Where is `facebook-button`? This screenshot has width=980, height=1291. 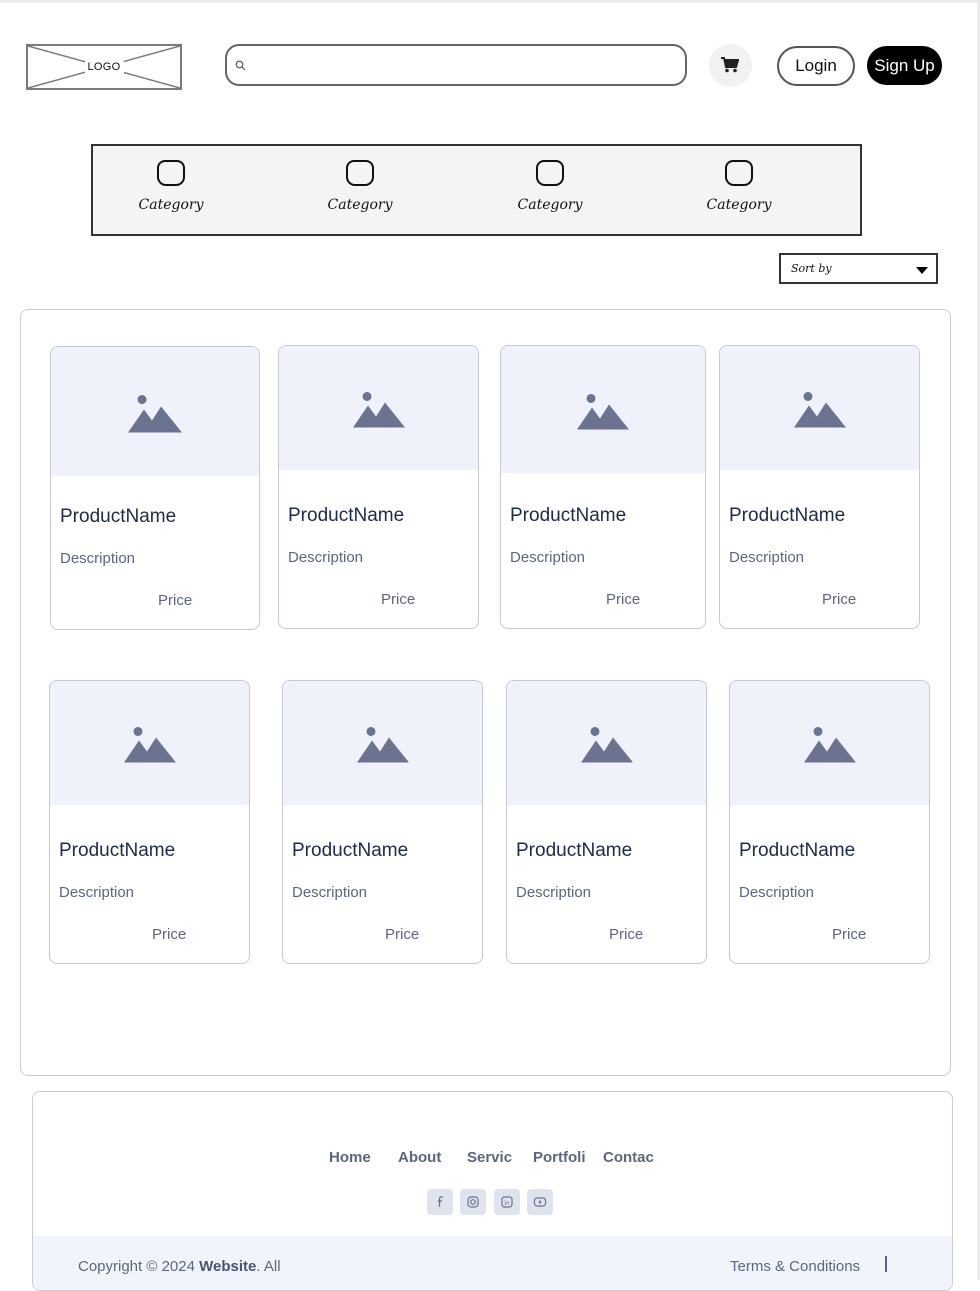 facebook-button is located at coordinates (440, 1202).